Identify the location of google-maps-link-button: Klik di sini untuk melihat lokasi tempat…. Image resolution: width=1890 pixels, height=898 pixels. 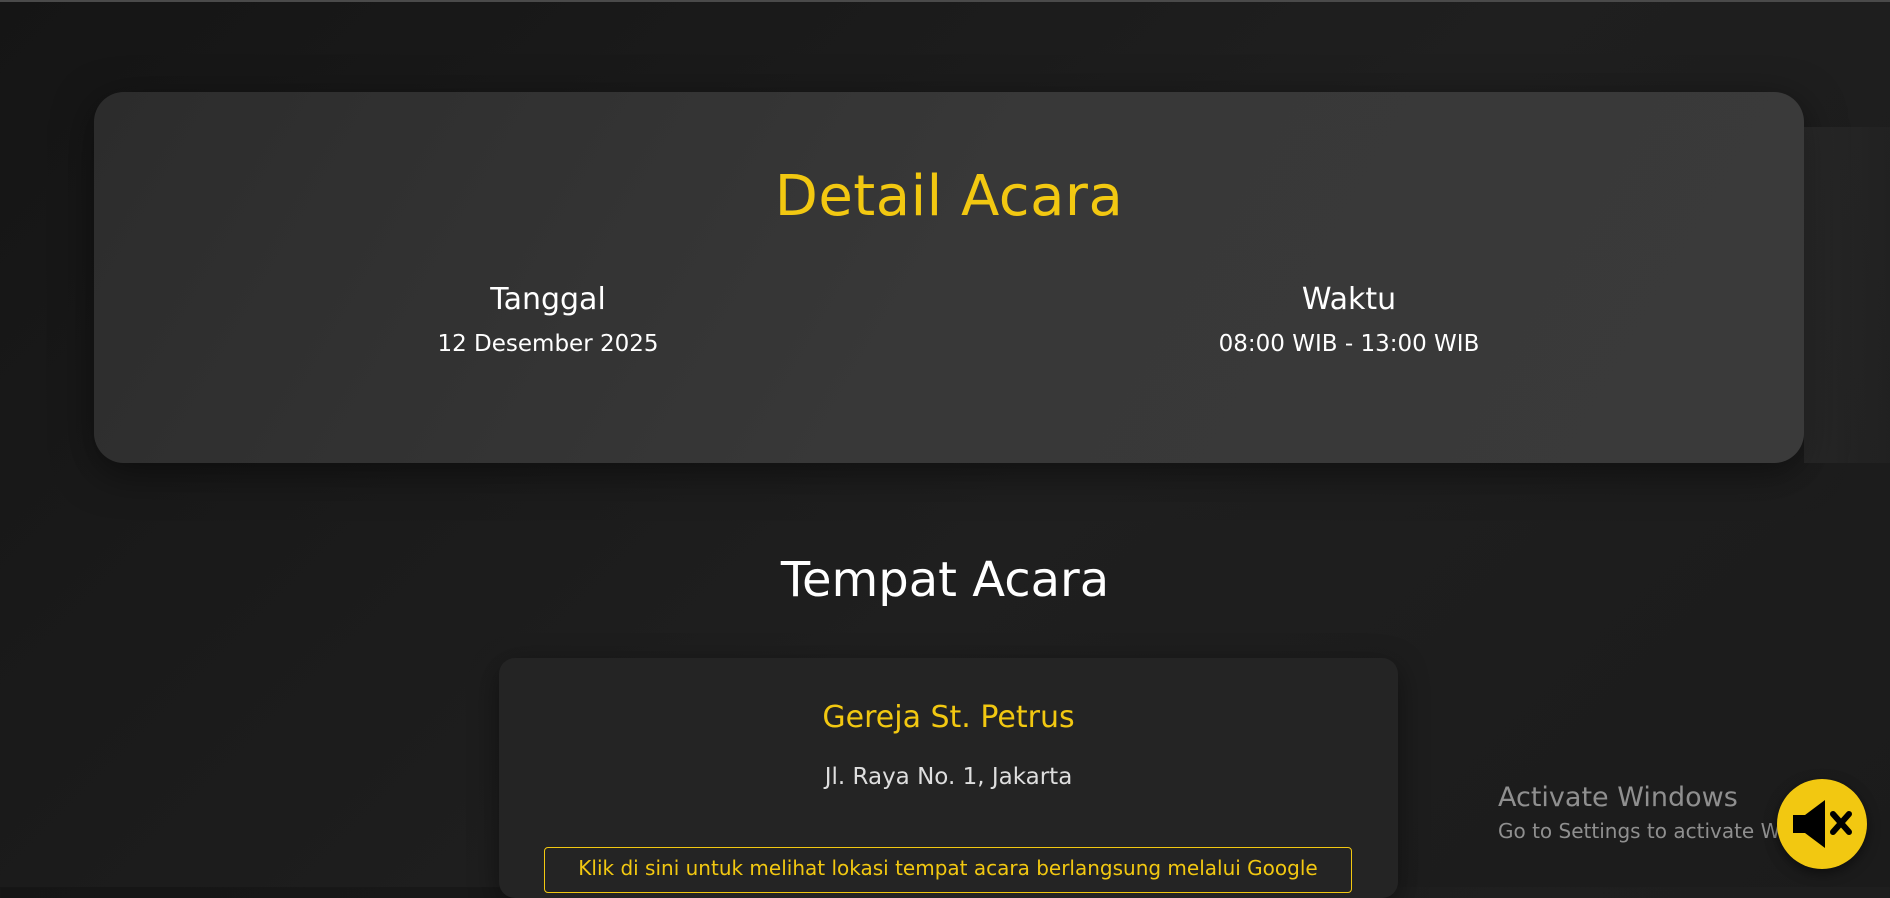
(948, 870).